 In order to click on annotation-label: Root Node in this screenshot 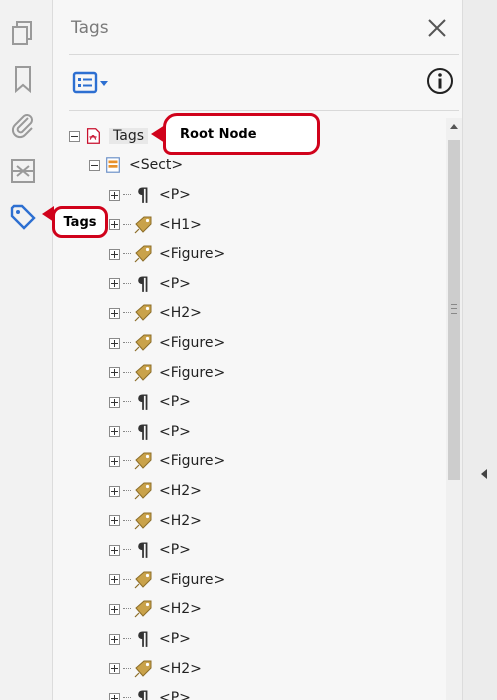, I will do `click(218, 134)`.